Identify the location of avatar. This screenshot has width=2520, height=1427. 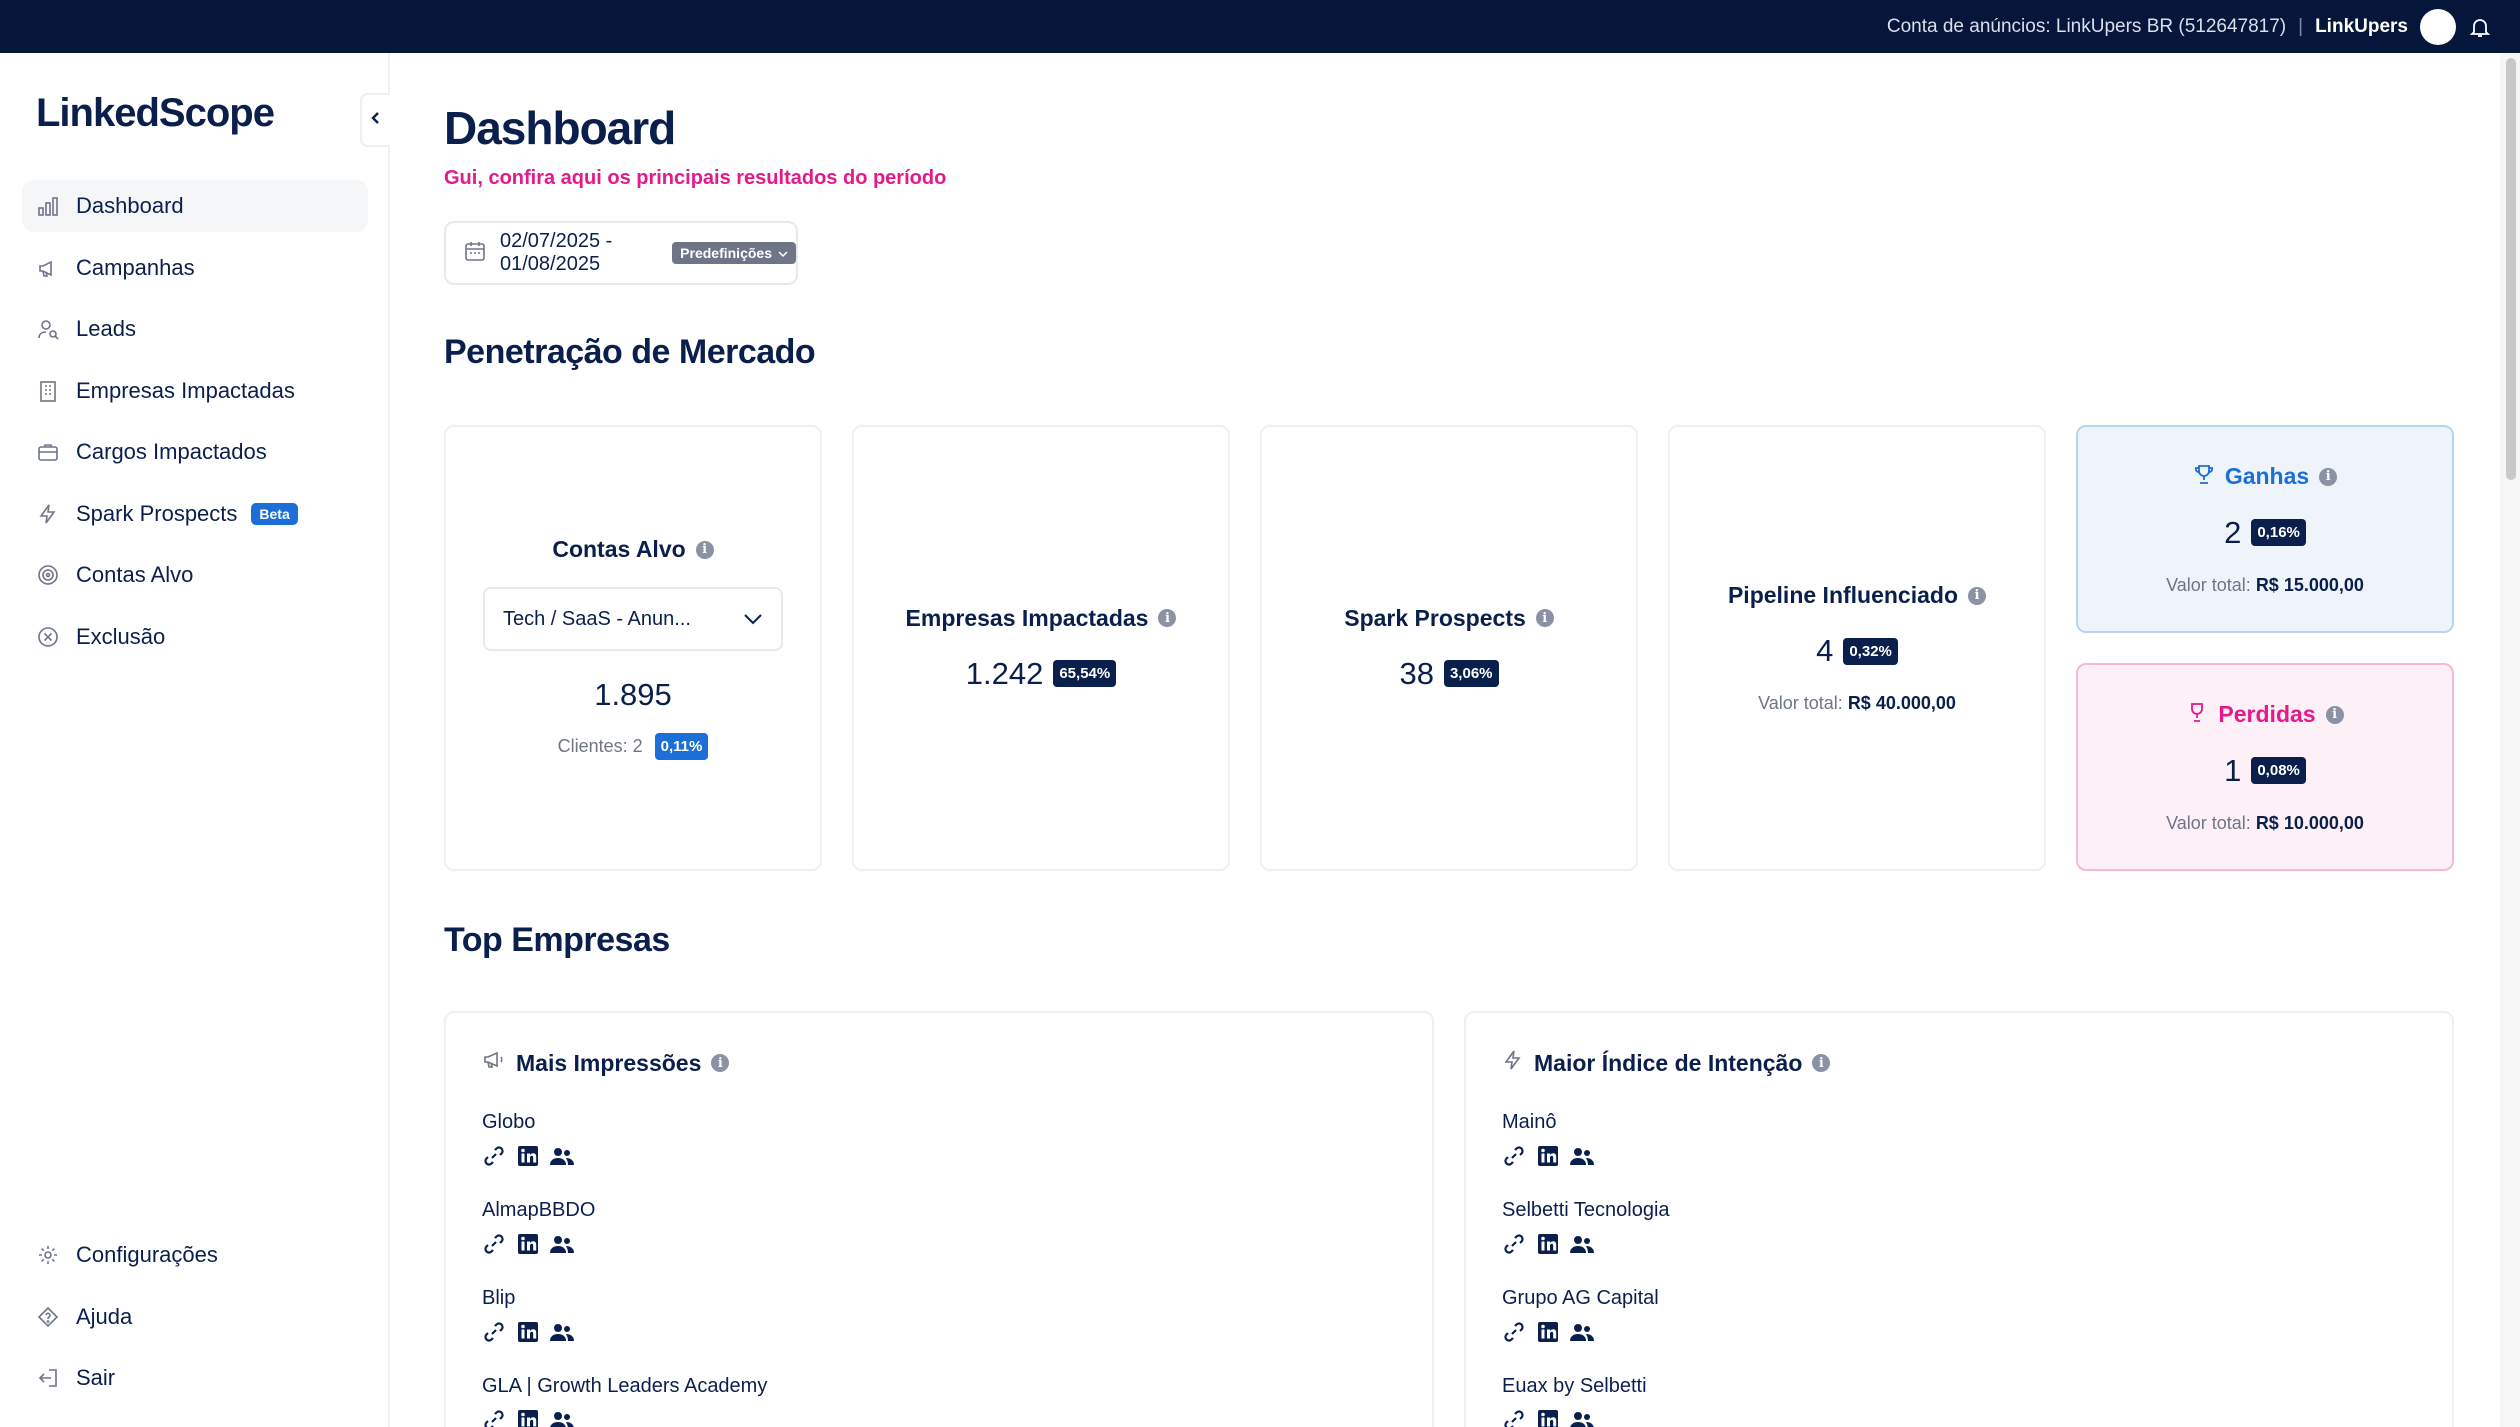
(2438, 26).